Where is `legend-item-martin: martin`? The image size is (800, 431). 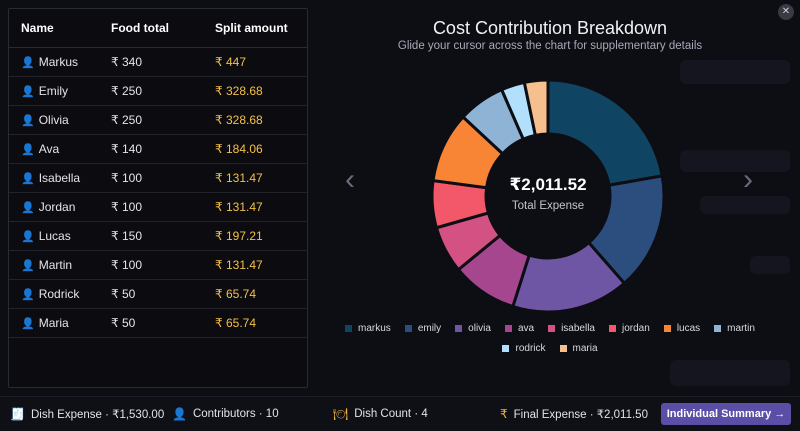 legend-item-martin: martin is located at coordinates (734, 328).